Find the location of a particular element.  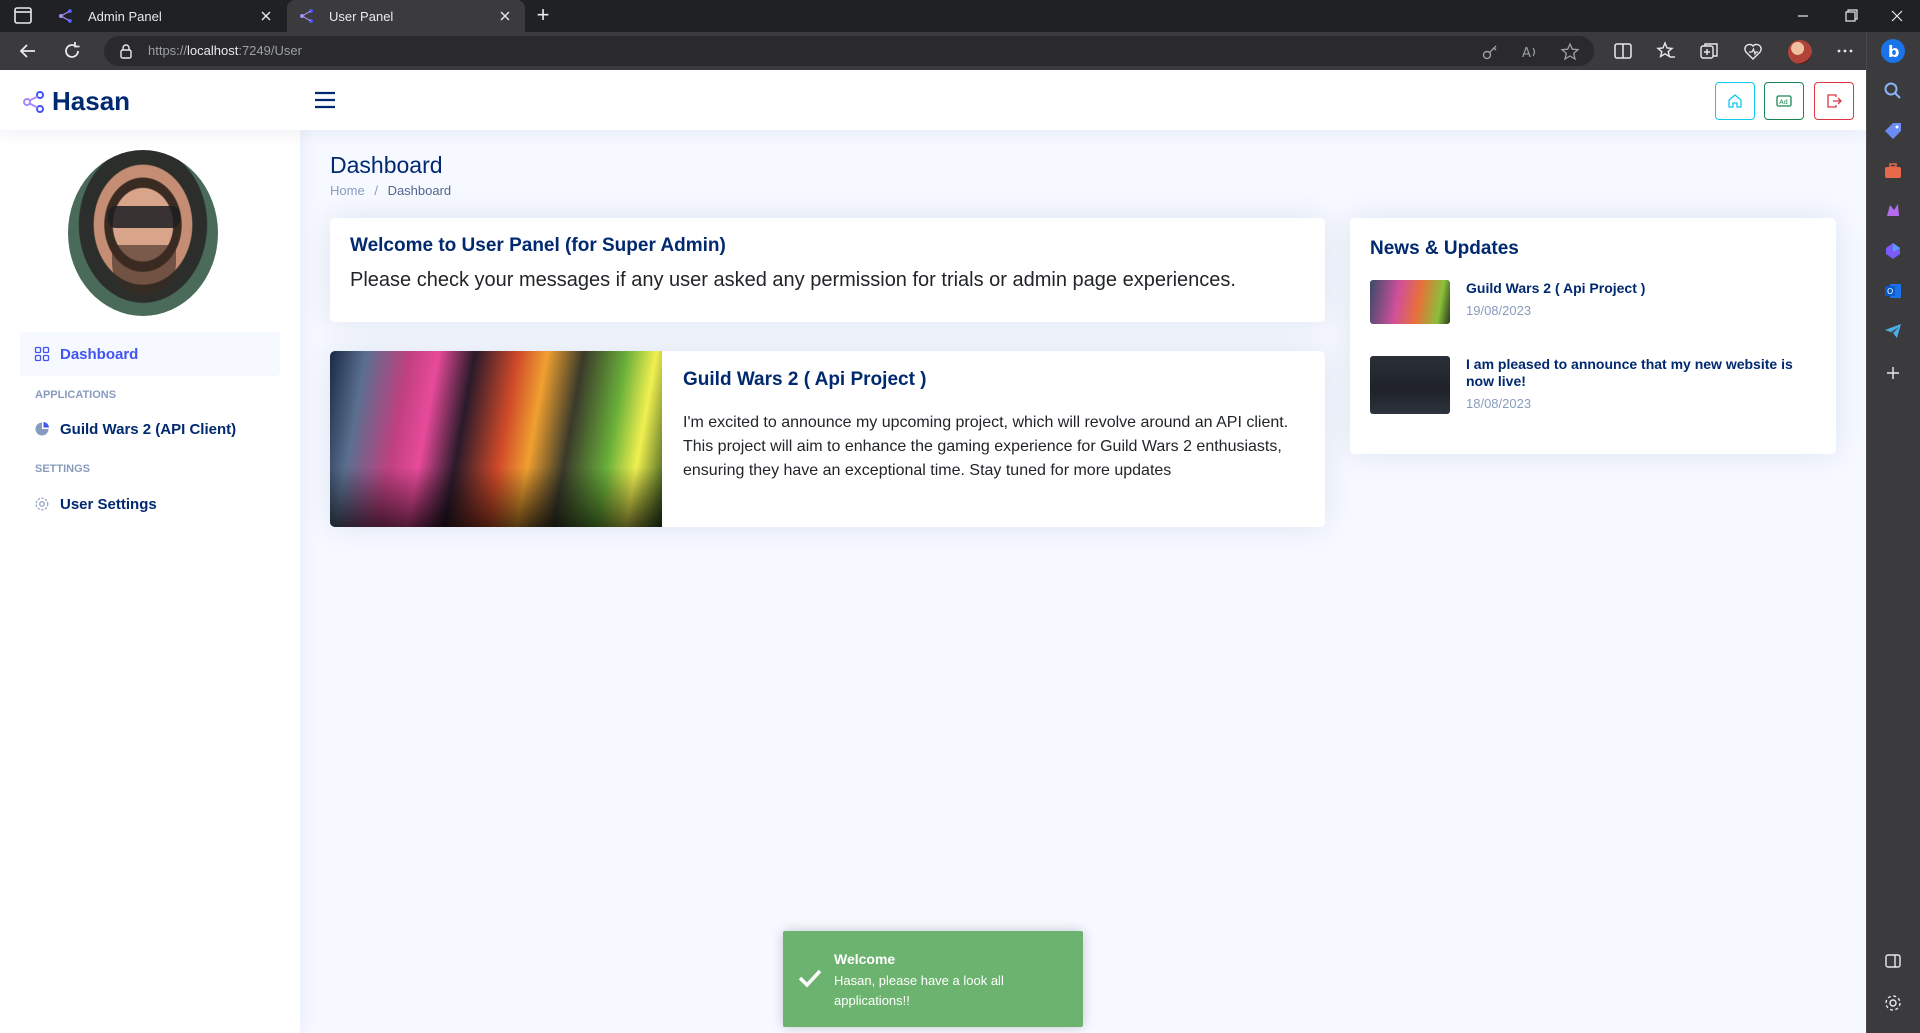

breadcrumb-home: Home is located at coordinates (347, 190).